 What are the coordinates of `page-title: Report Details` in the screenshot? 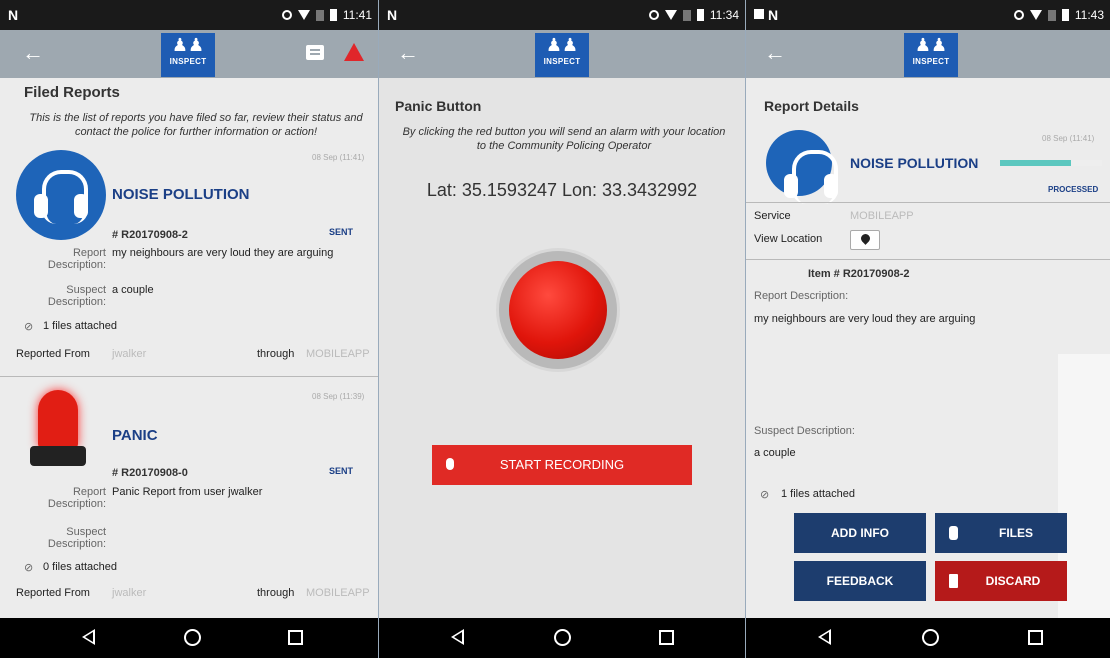 It's located at (811, 106).